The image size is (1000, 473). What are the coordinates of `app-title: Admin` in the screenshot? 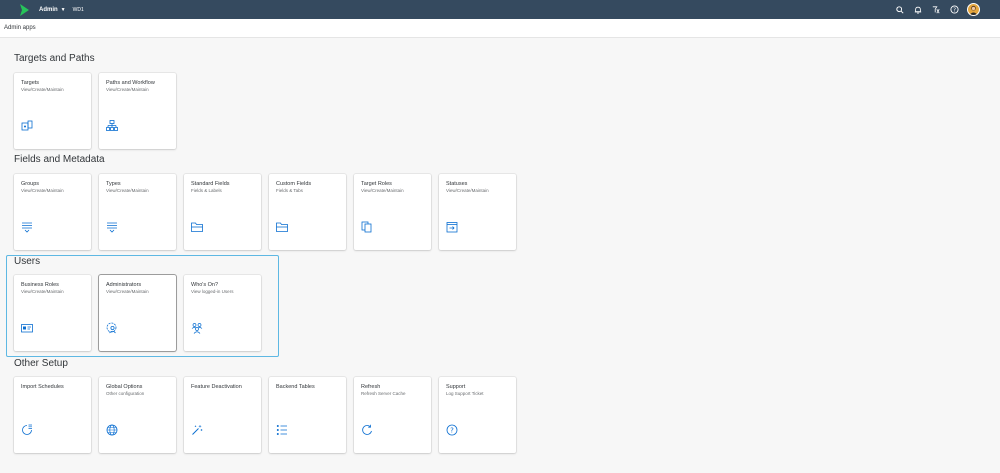 It's located at (48, 9).